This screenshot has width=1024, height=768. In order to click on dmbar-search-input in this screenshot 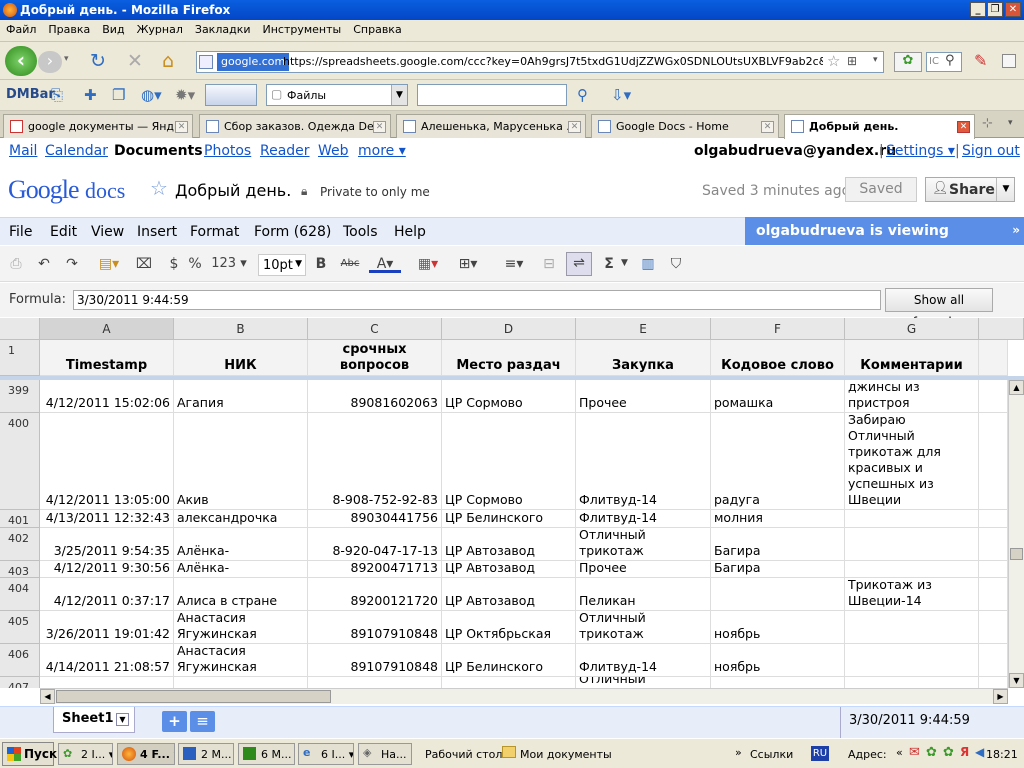, I will do `click(492, 95)`.